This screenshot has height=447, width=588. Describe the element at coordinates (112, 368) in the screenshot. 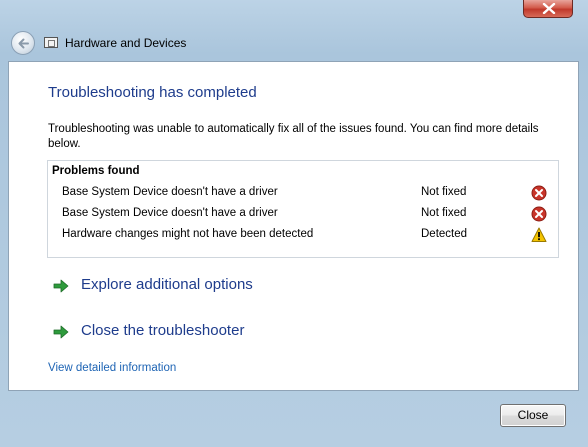

I see `view-detailed-information-link: View detailed information` at that location.